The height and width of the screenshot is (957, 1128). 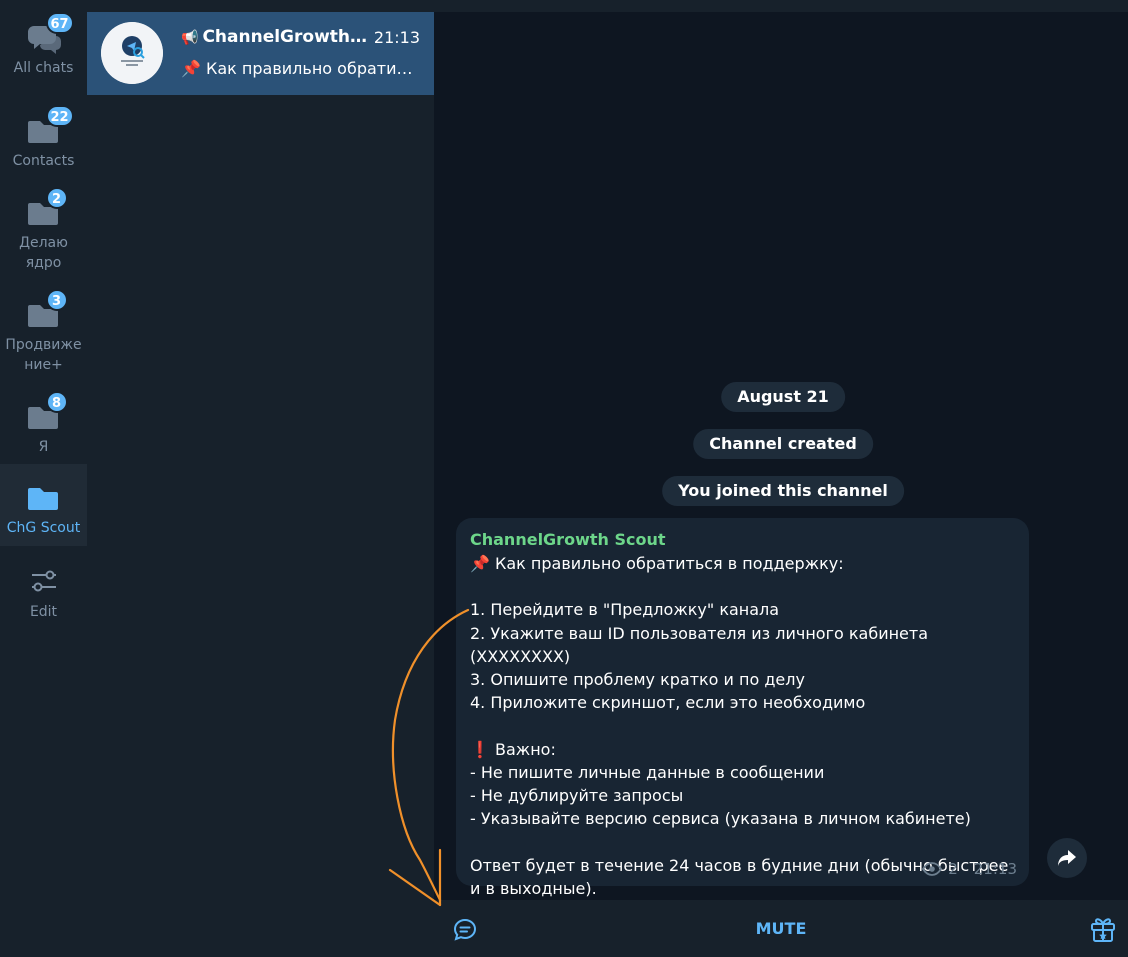 I want to click on folder-ya: 8 Я, so click(x=43, y=424).